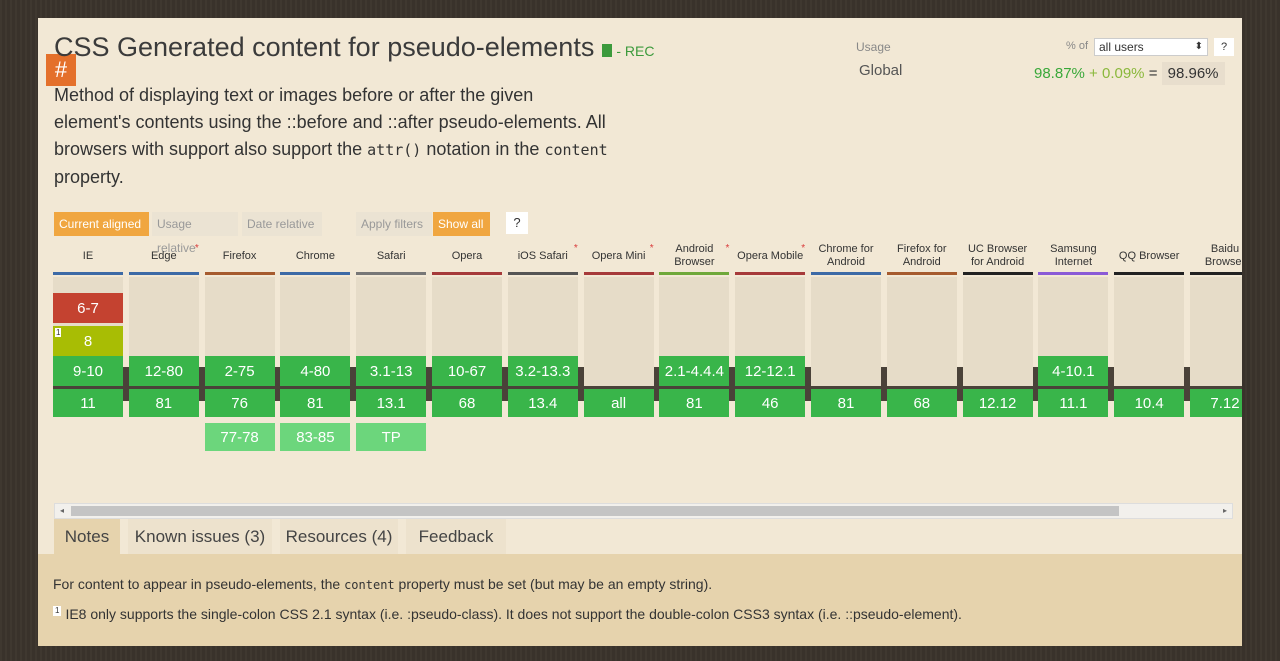  I want to click on version-cell: 12-80, so click(163, 371).